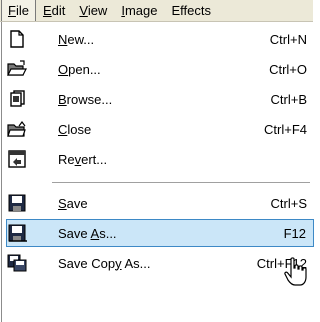 This screenshot has height=322, width=320. I want to click on label-pre: Save, so click(74, 233).